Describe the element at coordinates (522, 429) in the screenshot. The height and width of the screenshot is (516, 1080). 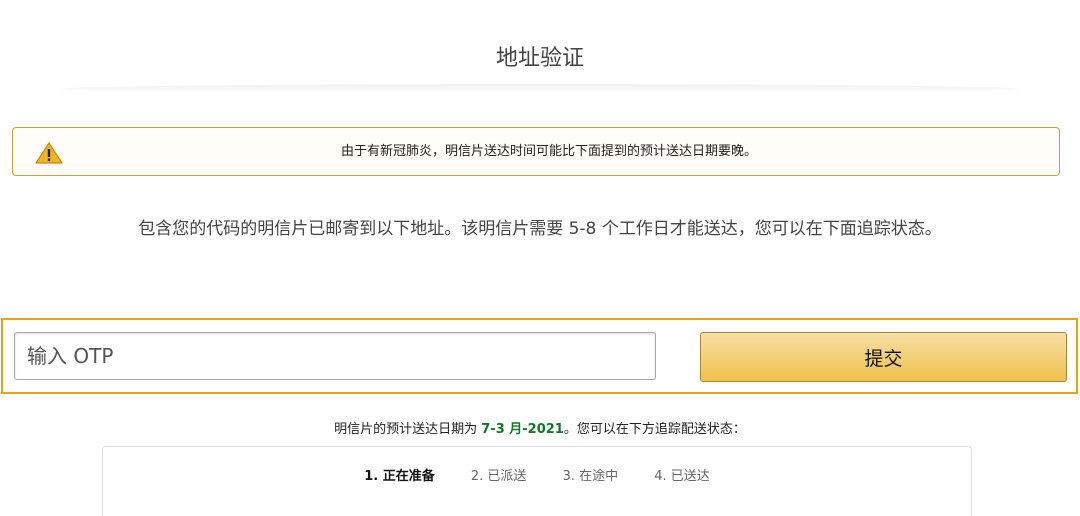
I see `delivery-date: 7-3 月-2021` at that location.